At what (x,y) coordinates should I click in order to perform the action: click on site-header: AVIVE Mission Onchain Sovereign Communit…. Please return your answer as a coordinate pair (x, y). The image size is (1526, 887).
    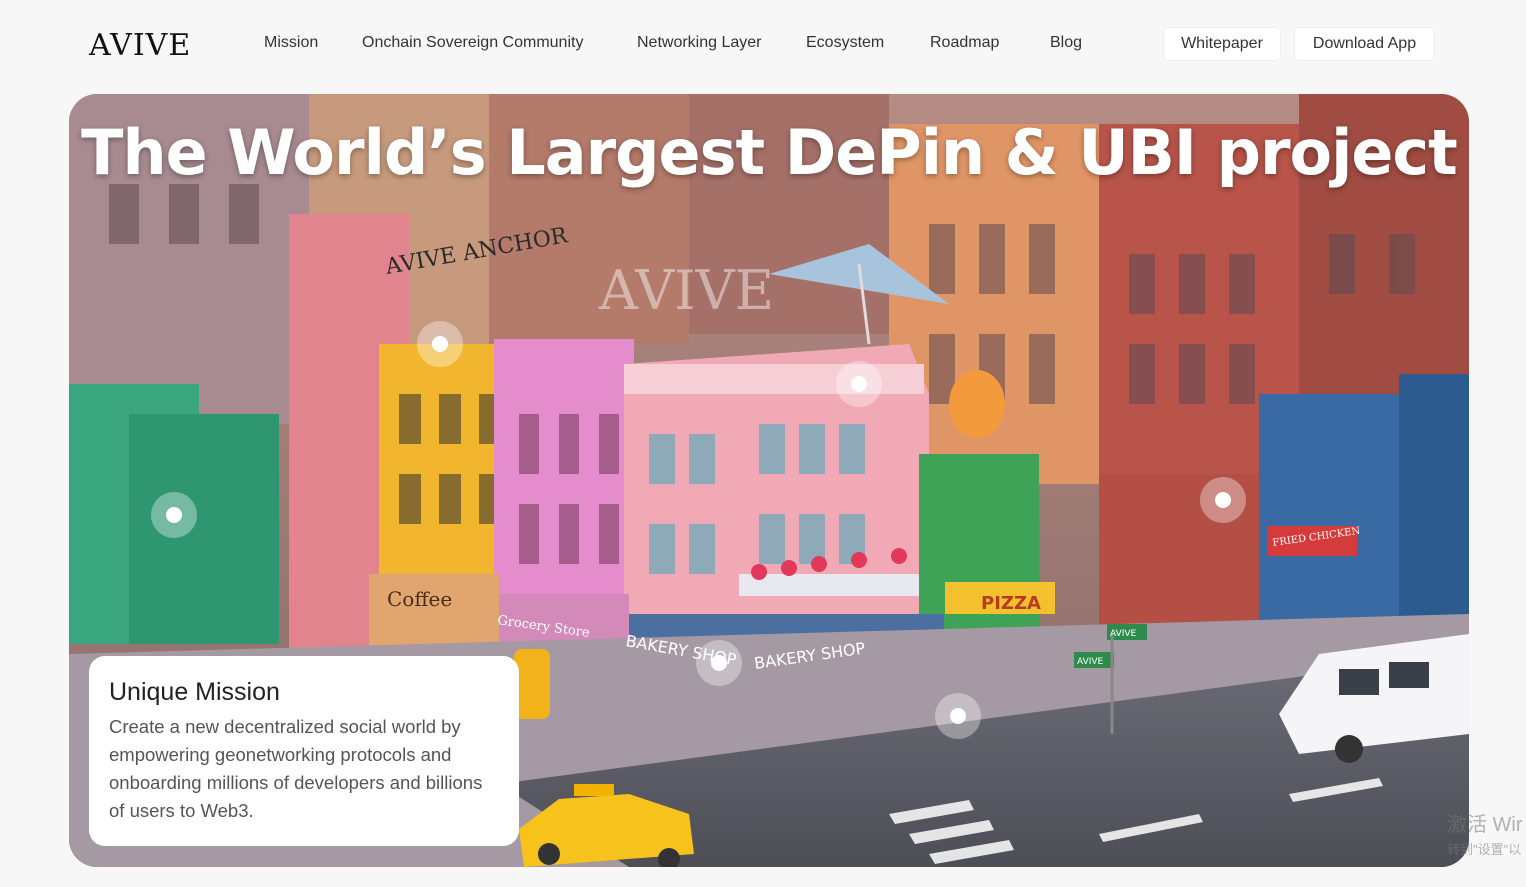
    Looking at the image, I should click on (763, 44).